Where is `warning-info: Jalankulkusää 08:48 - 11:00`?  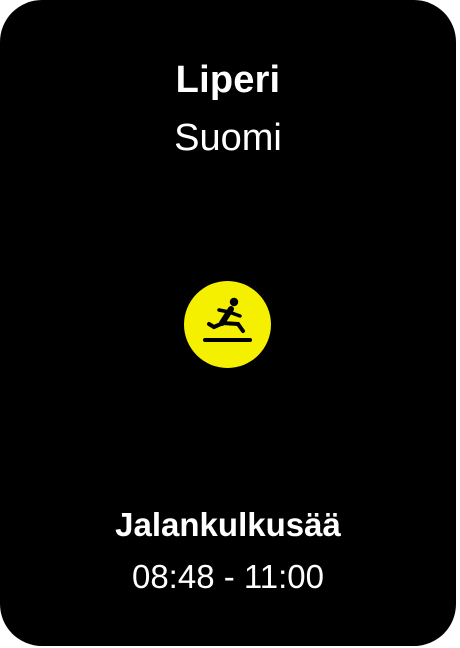
warning-info: Jalankulkusää 08:48 - 11:00 is located at coordinates (228, 551).